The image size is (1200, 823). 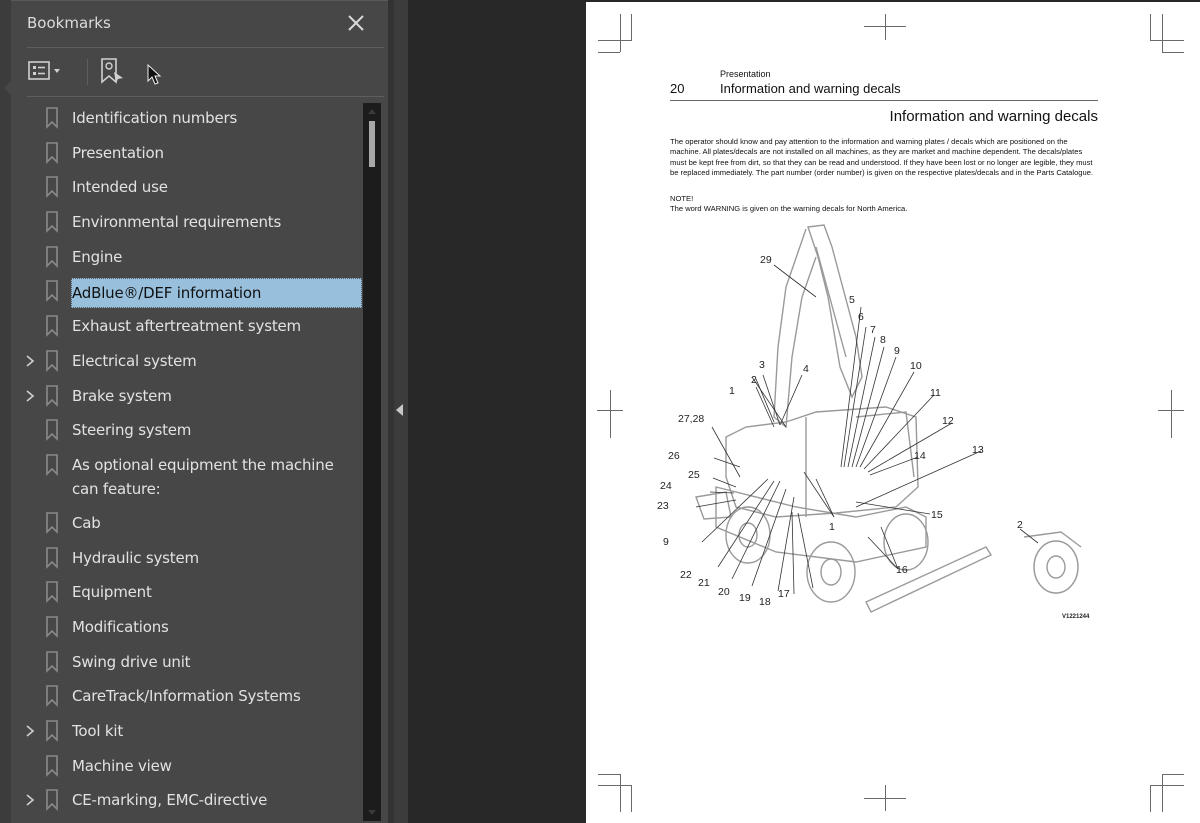 I want to click on bookmark-item: AdBlue®/DEF information, so click(x=187, y=291).